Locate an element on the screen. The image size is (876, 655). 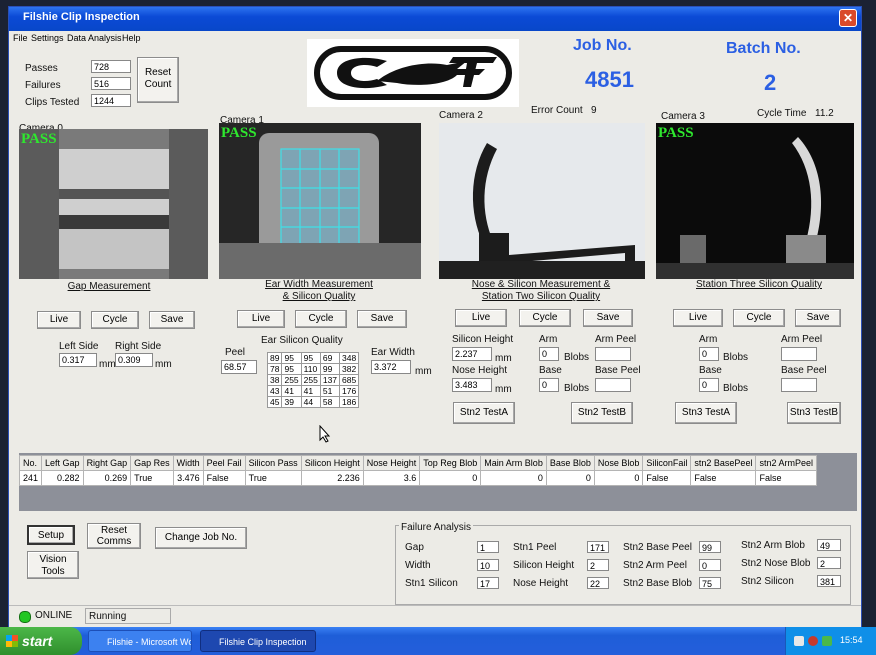
column-header: Nose Height is located at coordinates (391, 463).